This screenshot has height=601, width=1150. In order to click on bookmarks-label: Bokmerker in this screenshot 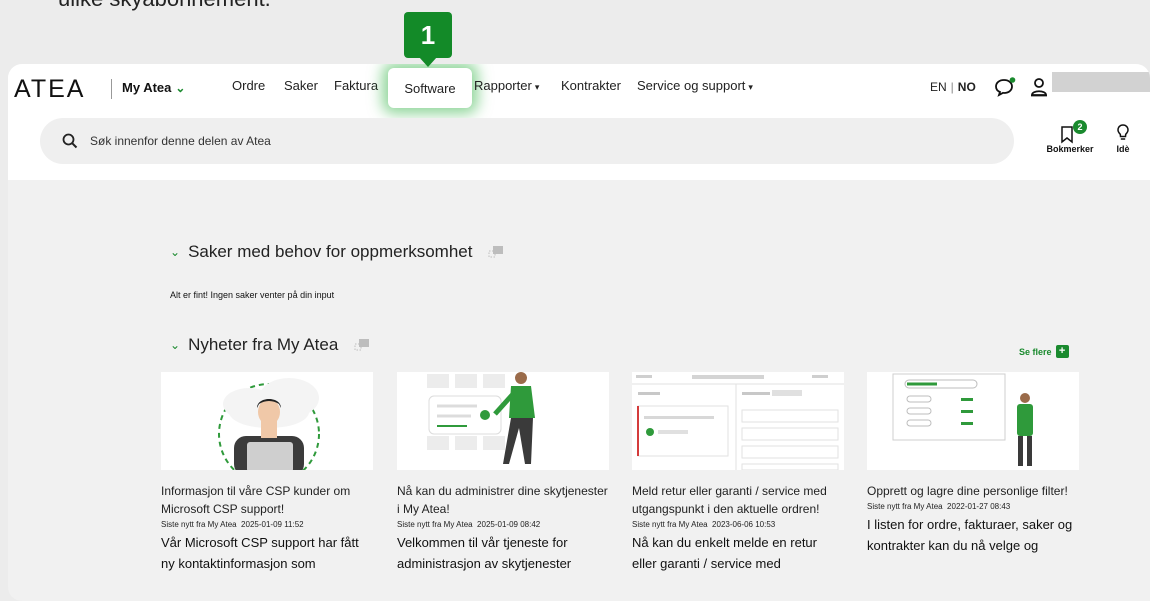, I will do `click(1070, 149)`.